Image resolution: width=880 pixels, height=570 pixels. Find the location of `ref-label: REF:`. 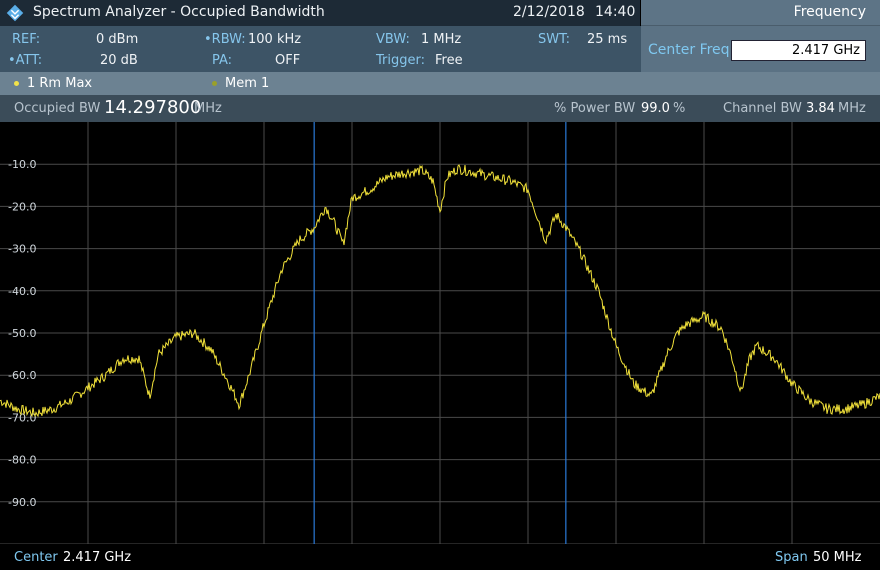

ref-label: REF: is located at coordinates (26, 39).